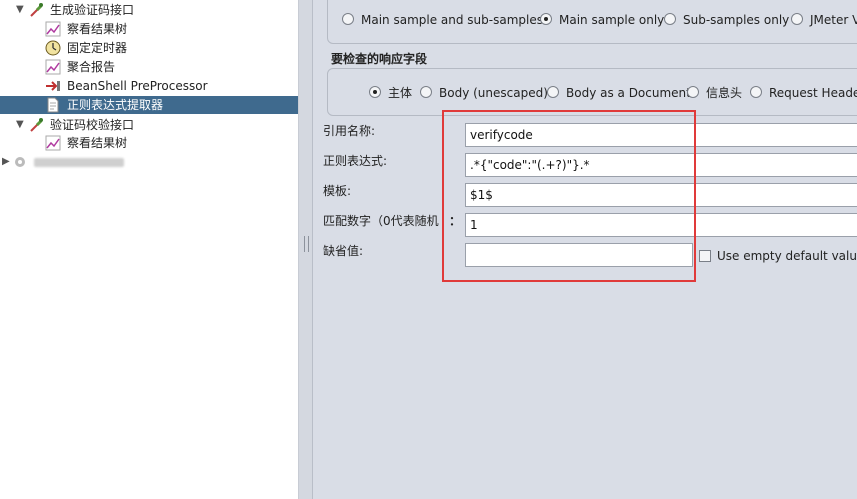  What do you see at coordinates (736, 20) in the screenshot?
I see `radio-label: Sub-samples only` at bounding box center [736, 20].